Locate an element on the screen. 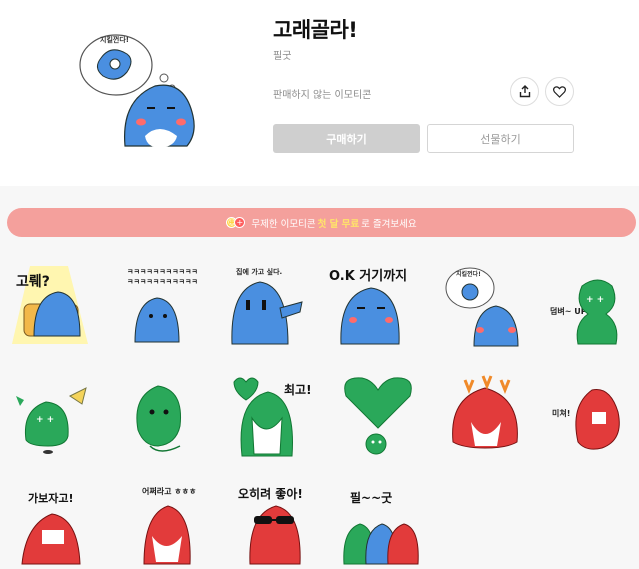  heart-icon is located at coordinates (559, 91).